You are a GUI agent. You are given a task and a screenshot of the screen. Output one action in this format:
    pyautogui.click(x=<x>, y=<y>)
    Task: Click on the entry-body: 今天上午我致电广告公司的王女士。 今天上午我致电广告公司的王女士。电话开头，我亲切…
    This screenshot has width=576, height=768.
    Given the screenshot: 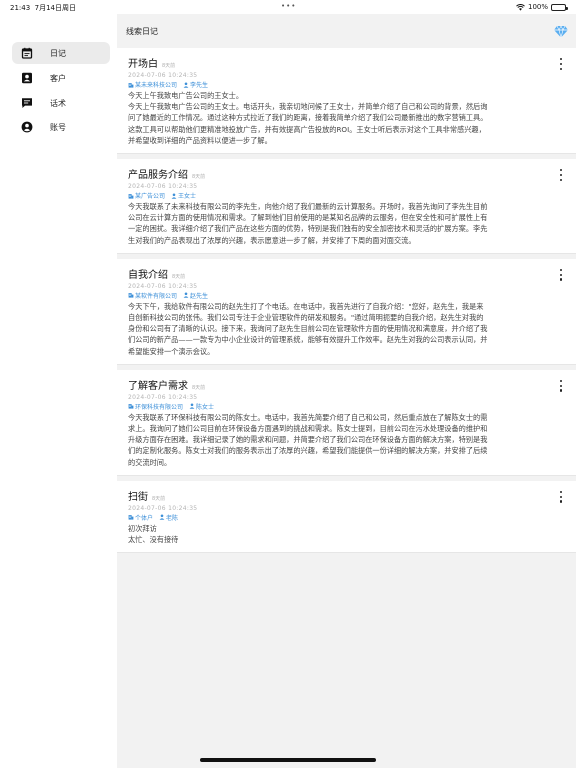 What is the action you would take?
    pyautogui.click(x=337, y=118)
    